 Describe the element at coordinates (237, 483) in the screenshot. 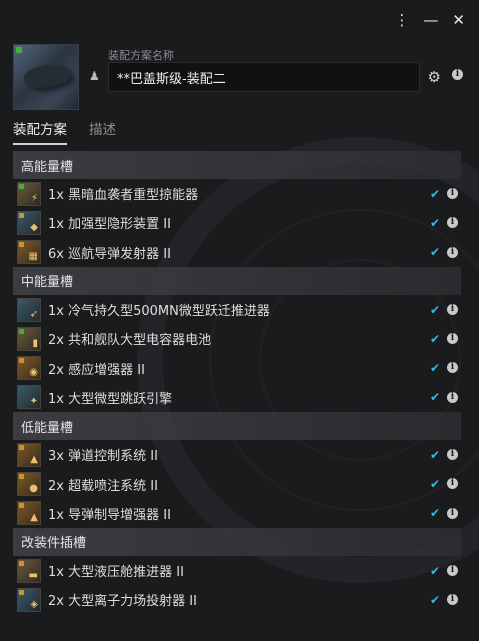

I see `module-row: ● 2x 超载喷注系统 II ✔ i` at that location.